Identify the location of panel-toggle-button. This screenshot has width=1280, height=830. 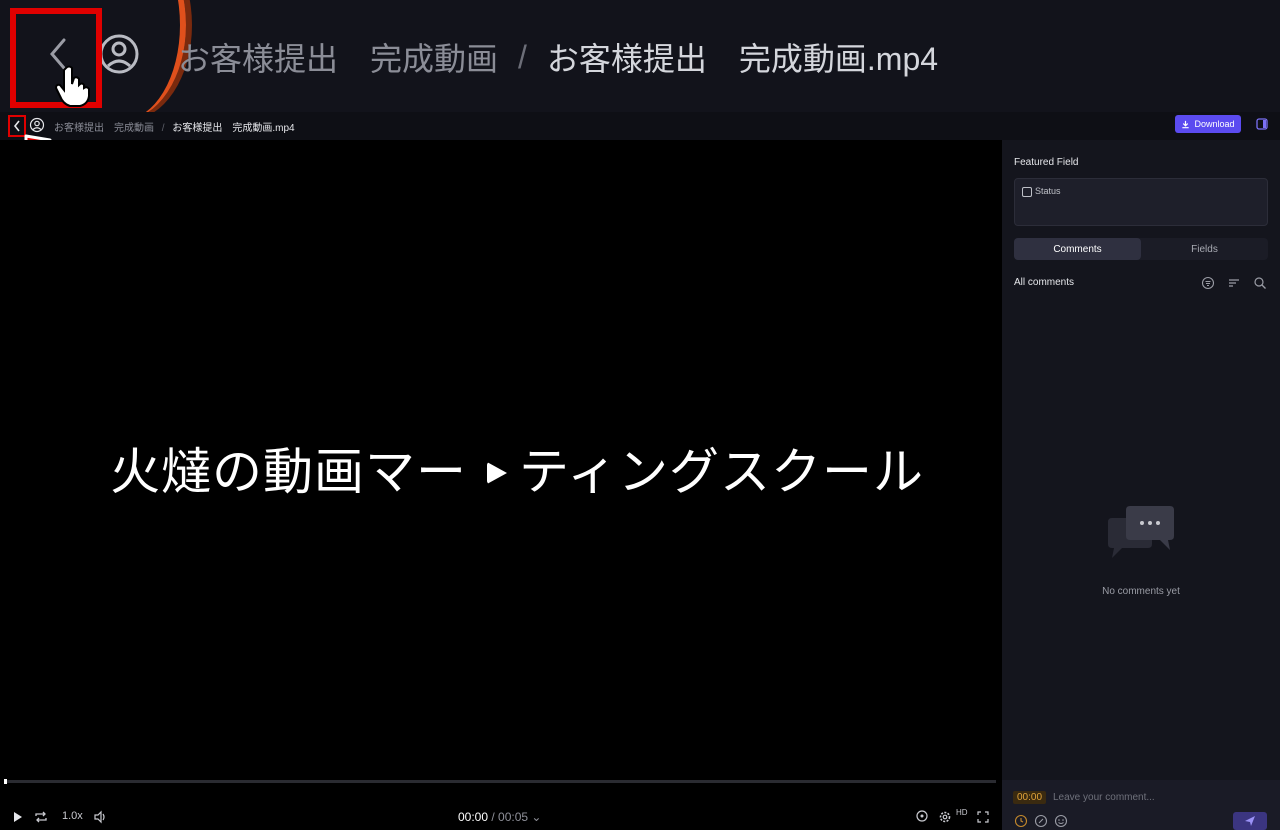
(1262, 124).